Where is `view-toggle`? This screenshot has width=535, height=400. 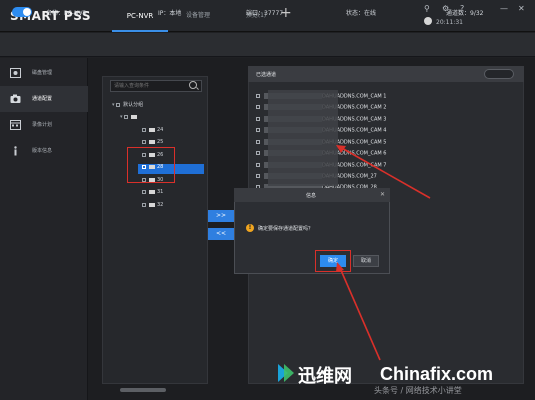
view-toggle is located at coordinates (499, 74).